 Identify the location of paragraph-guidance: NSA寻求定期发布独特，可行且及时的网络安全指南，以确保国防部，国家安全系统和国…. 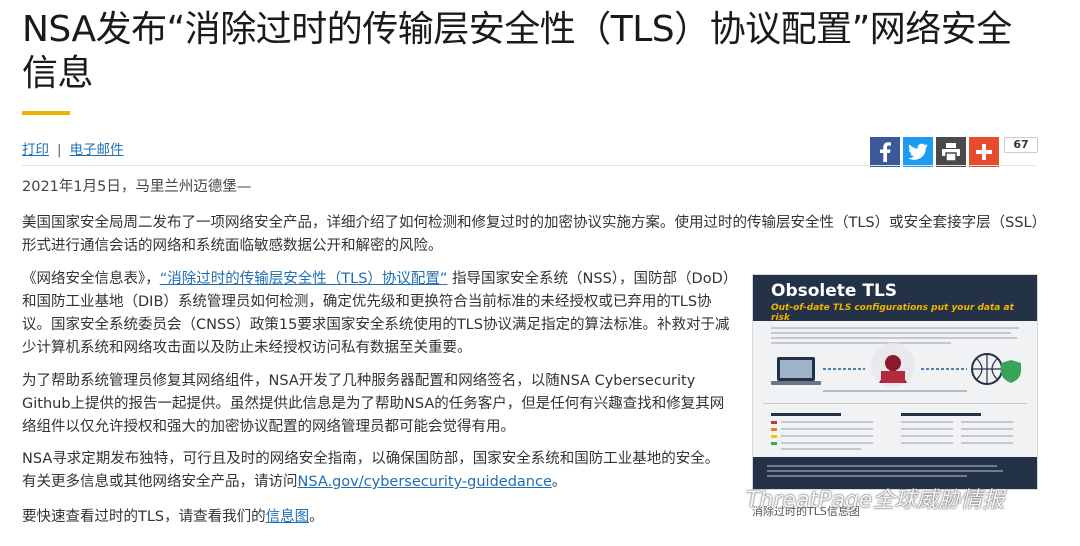
(377, 471).